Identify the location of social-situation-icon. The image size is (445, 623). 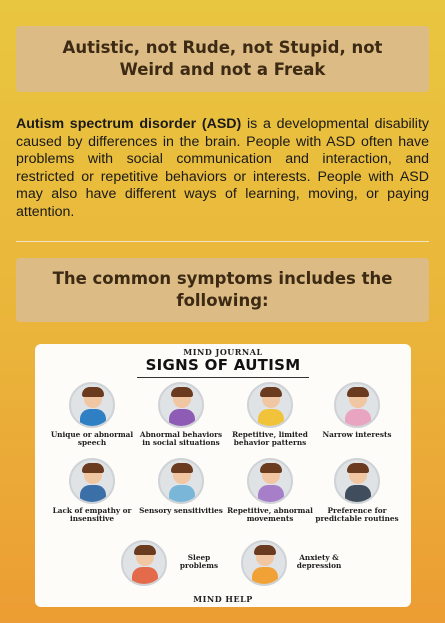
(181, 405).